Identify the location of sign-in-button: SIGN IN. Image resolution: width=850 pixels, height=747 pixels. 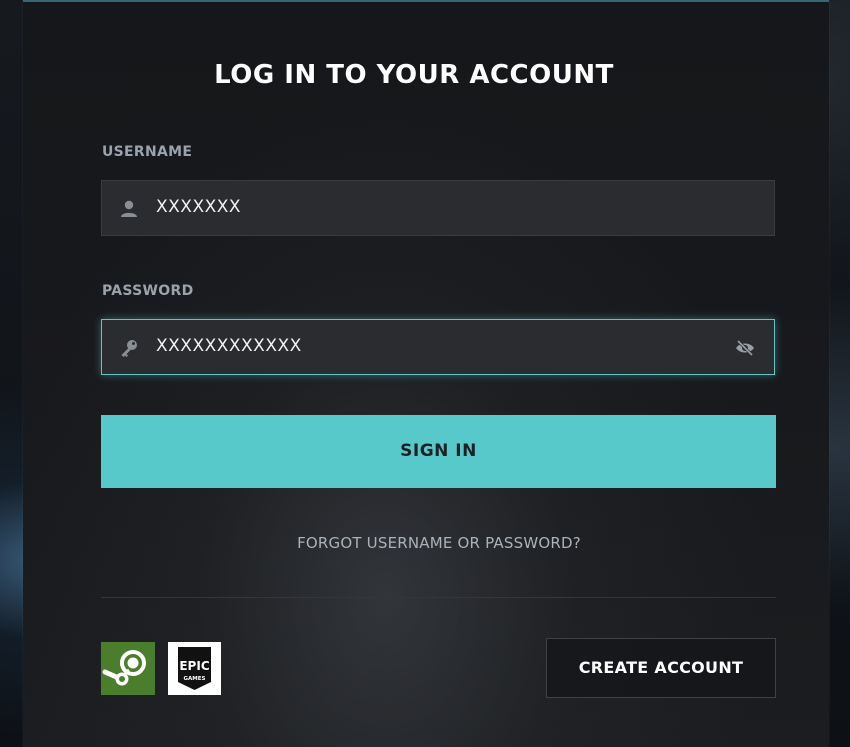
(438, 451).